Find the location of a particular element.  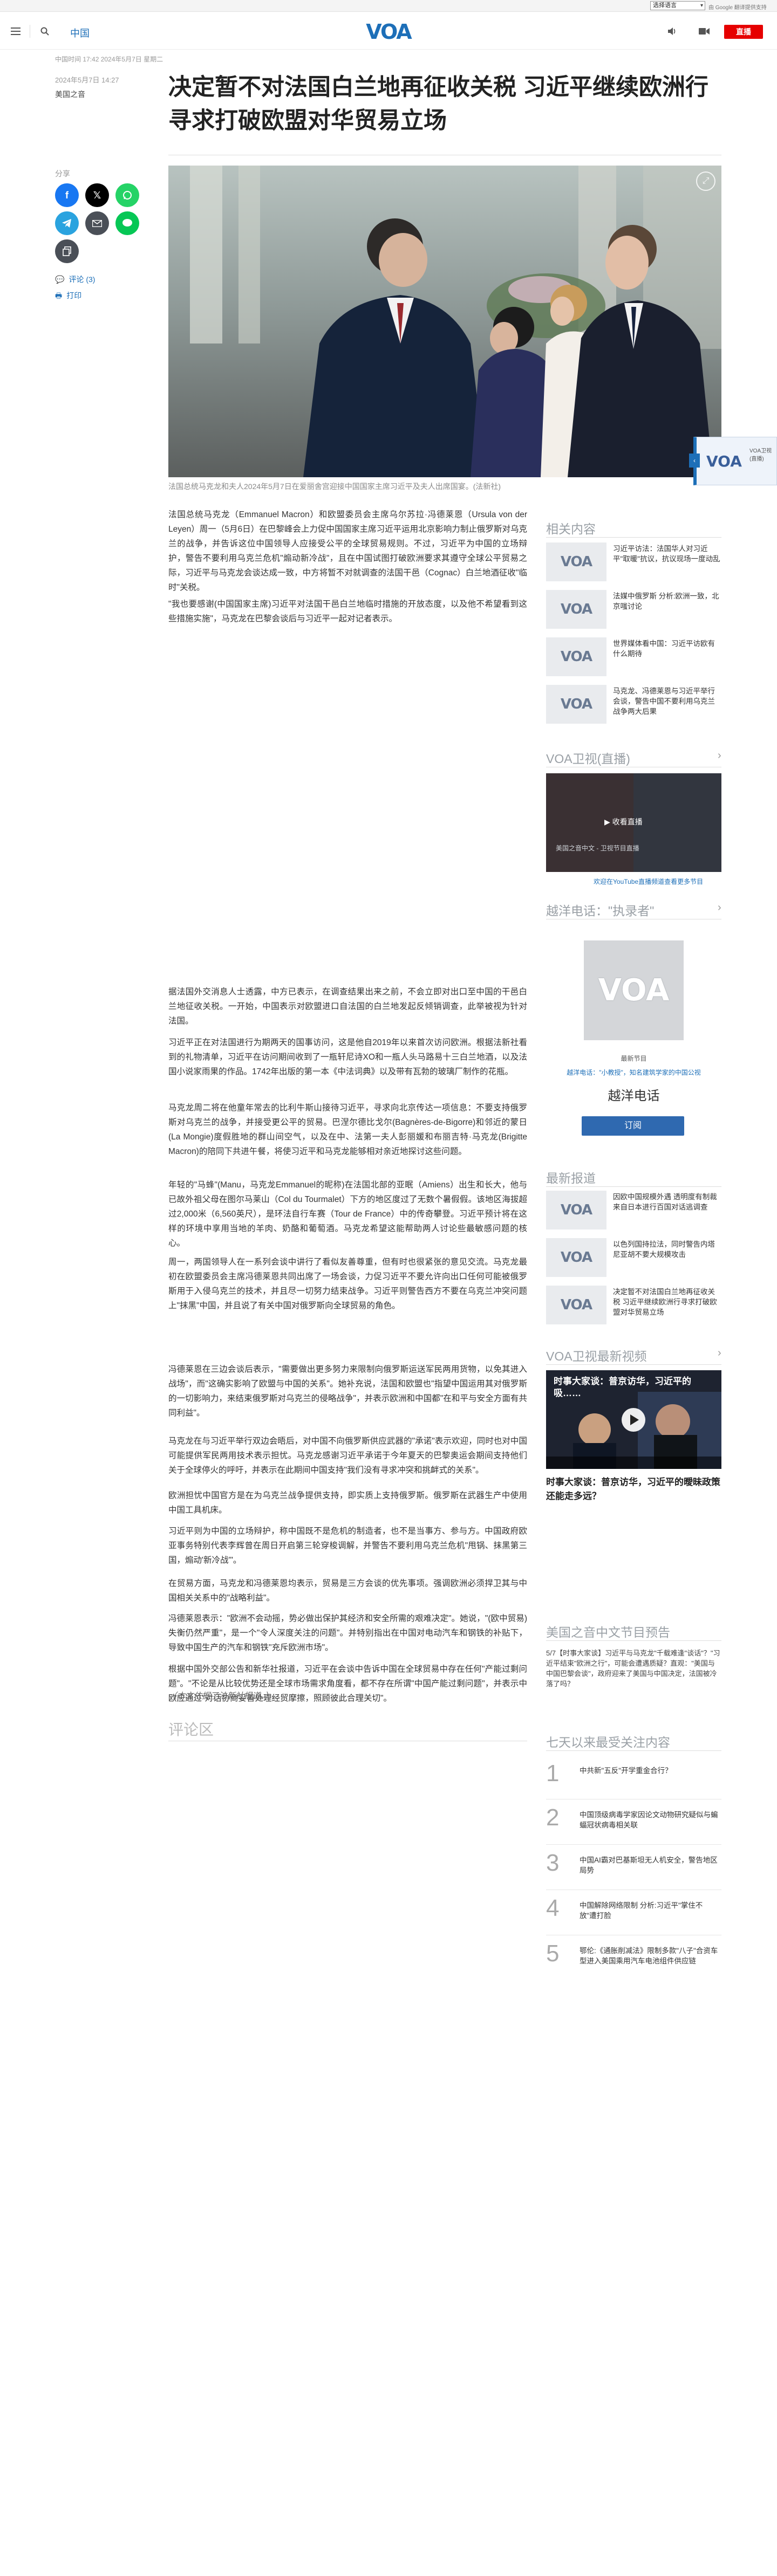

latest-item: VOA 因欧中国规模外遇 透明度有制裁来自日本进行百国对话逃调查 is located at coordinates (633, 1210).